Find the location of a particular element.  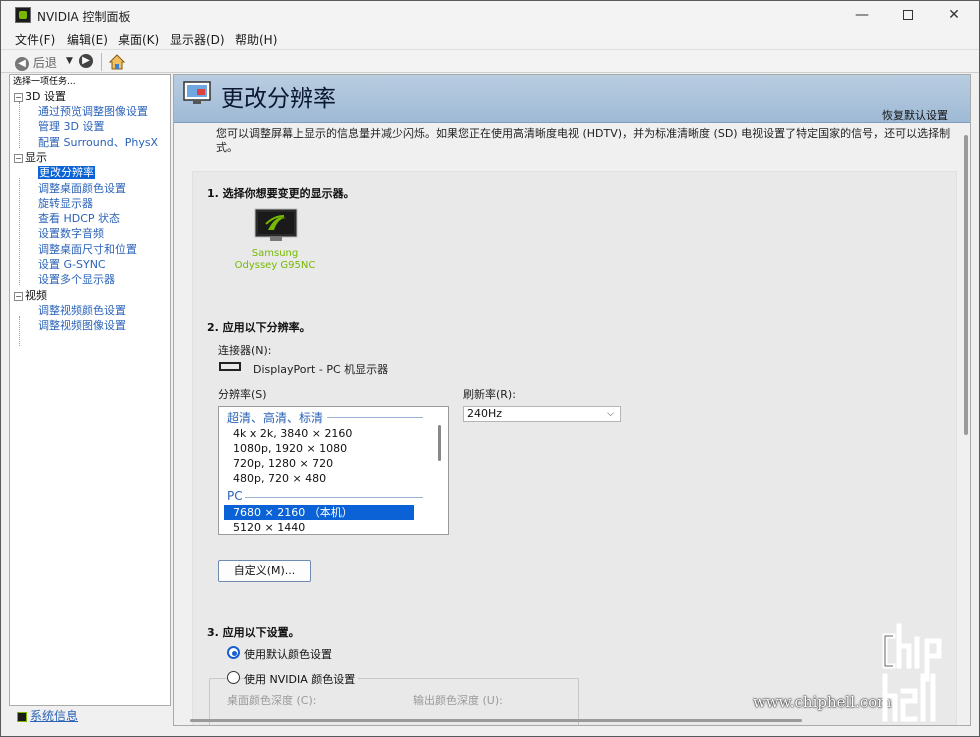

forward-button: ▶ is located at coordinates (86, 61).